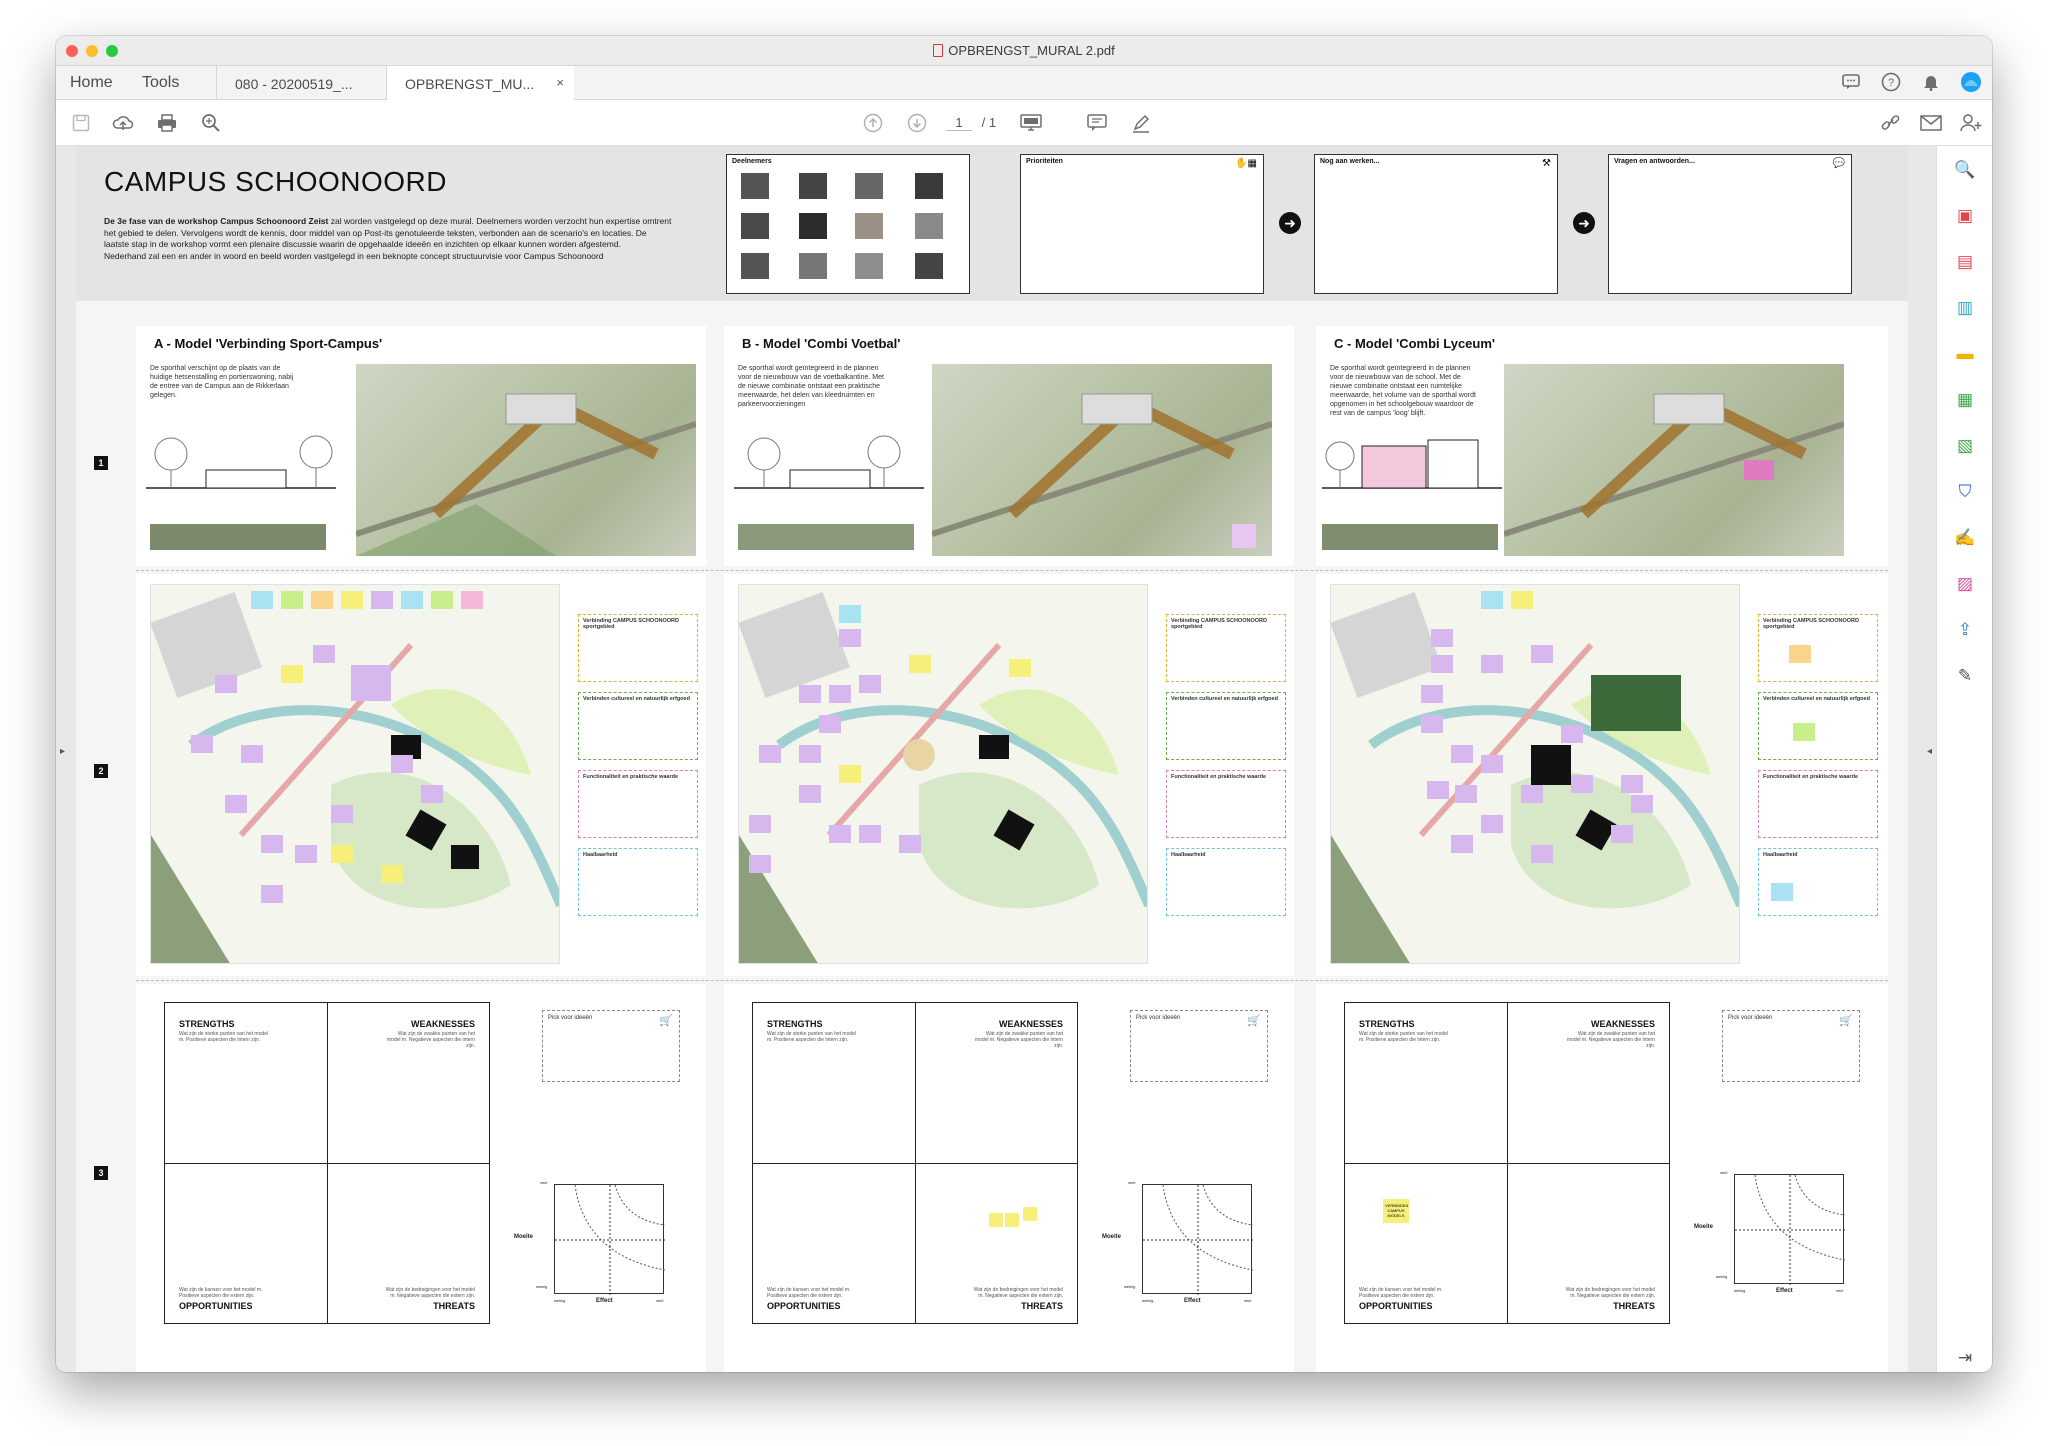 This screenshot has height=1446, width=2048. I want to click on account-avatar-icon, so click(1971, 82).